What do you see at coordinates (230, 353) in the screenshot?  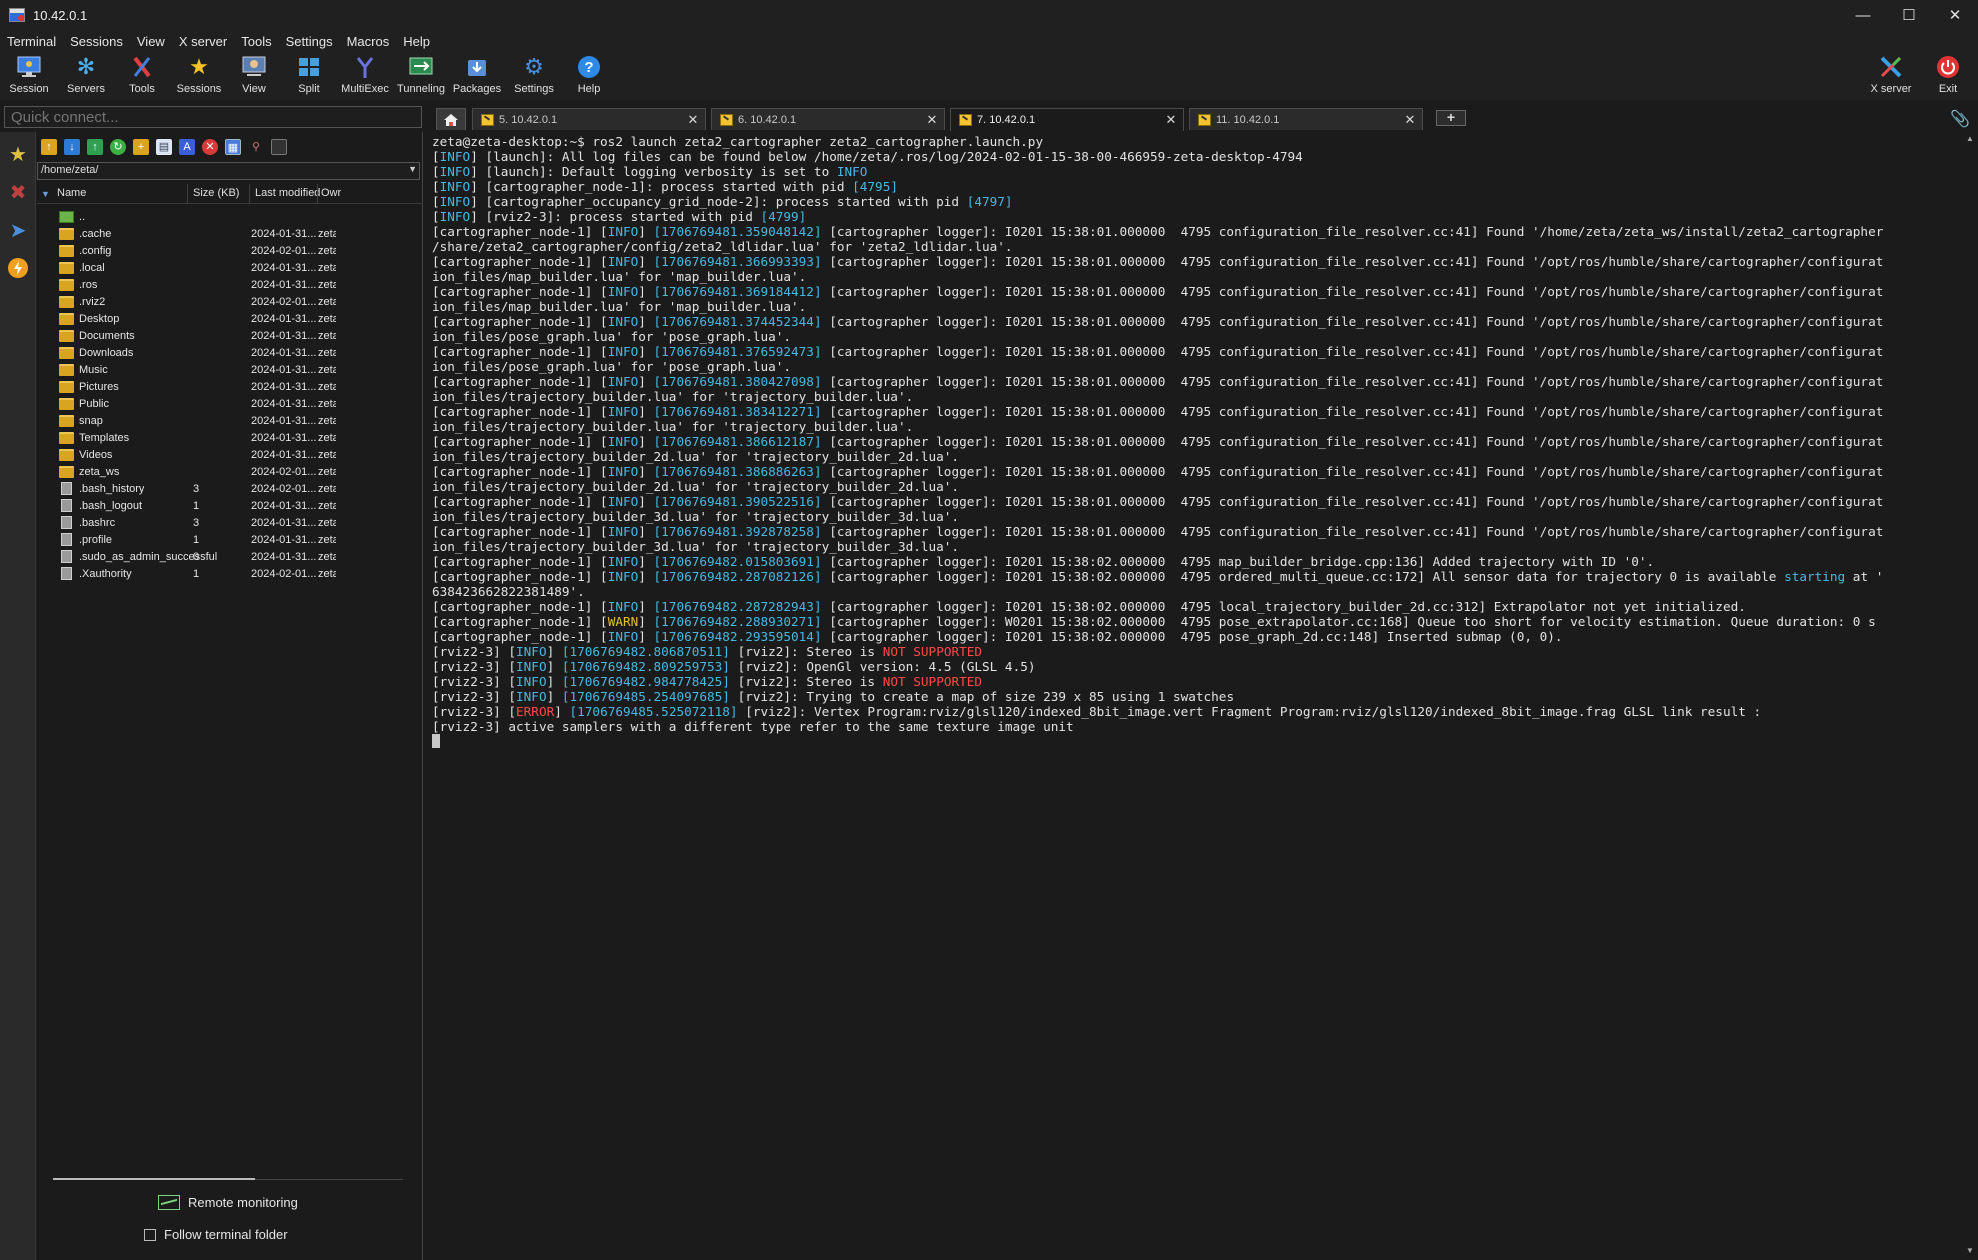 I see `file-row: Downloads 2024-01-31... zeta` at bounding box center [230, 353].